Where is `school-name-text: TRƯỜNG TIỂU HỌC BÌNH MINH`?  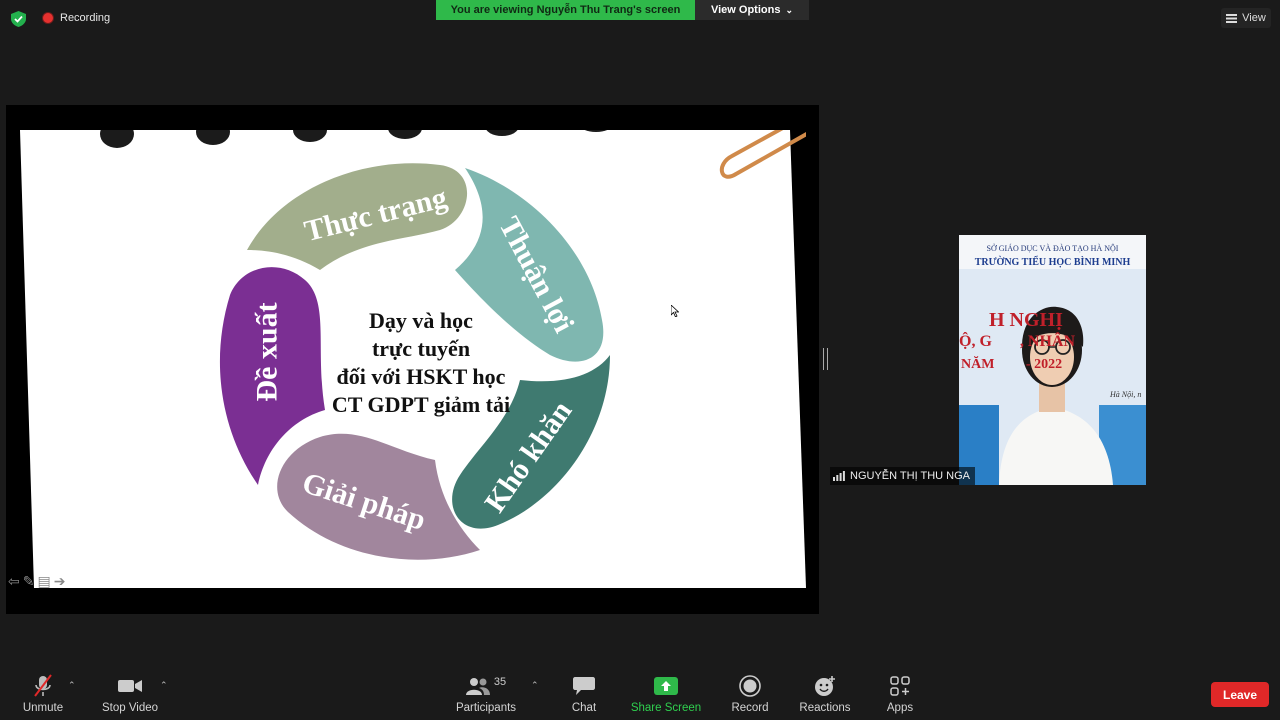
school-name-text: TRƯỜNG TIỂU HỌC BÌNH MINH is located at coordinates (1052, 262).